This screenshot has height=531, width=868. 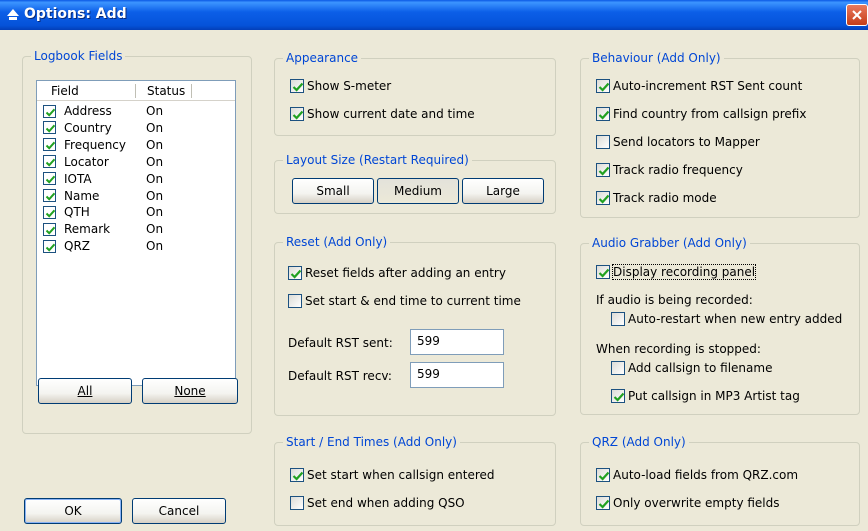 I want to click on set-start-end-checkbox: Set start & end time to current time, so click(x=404, y=301).